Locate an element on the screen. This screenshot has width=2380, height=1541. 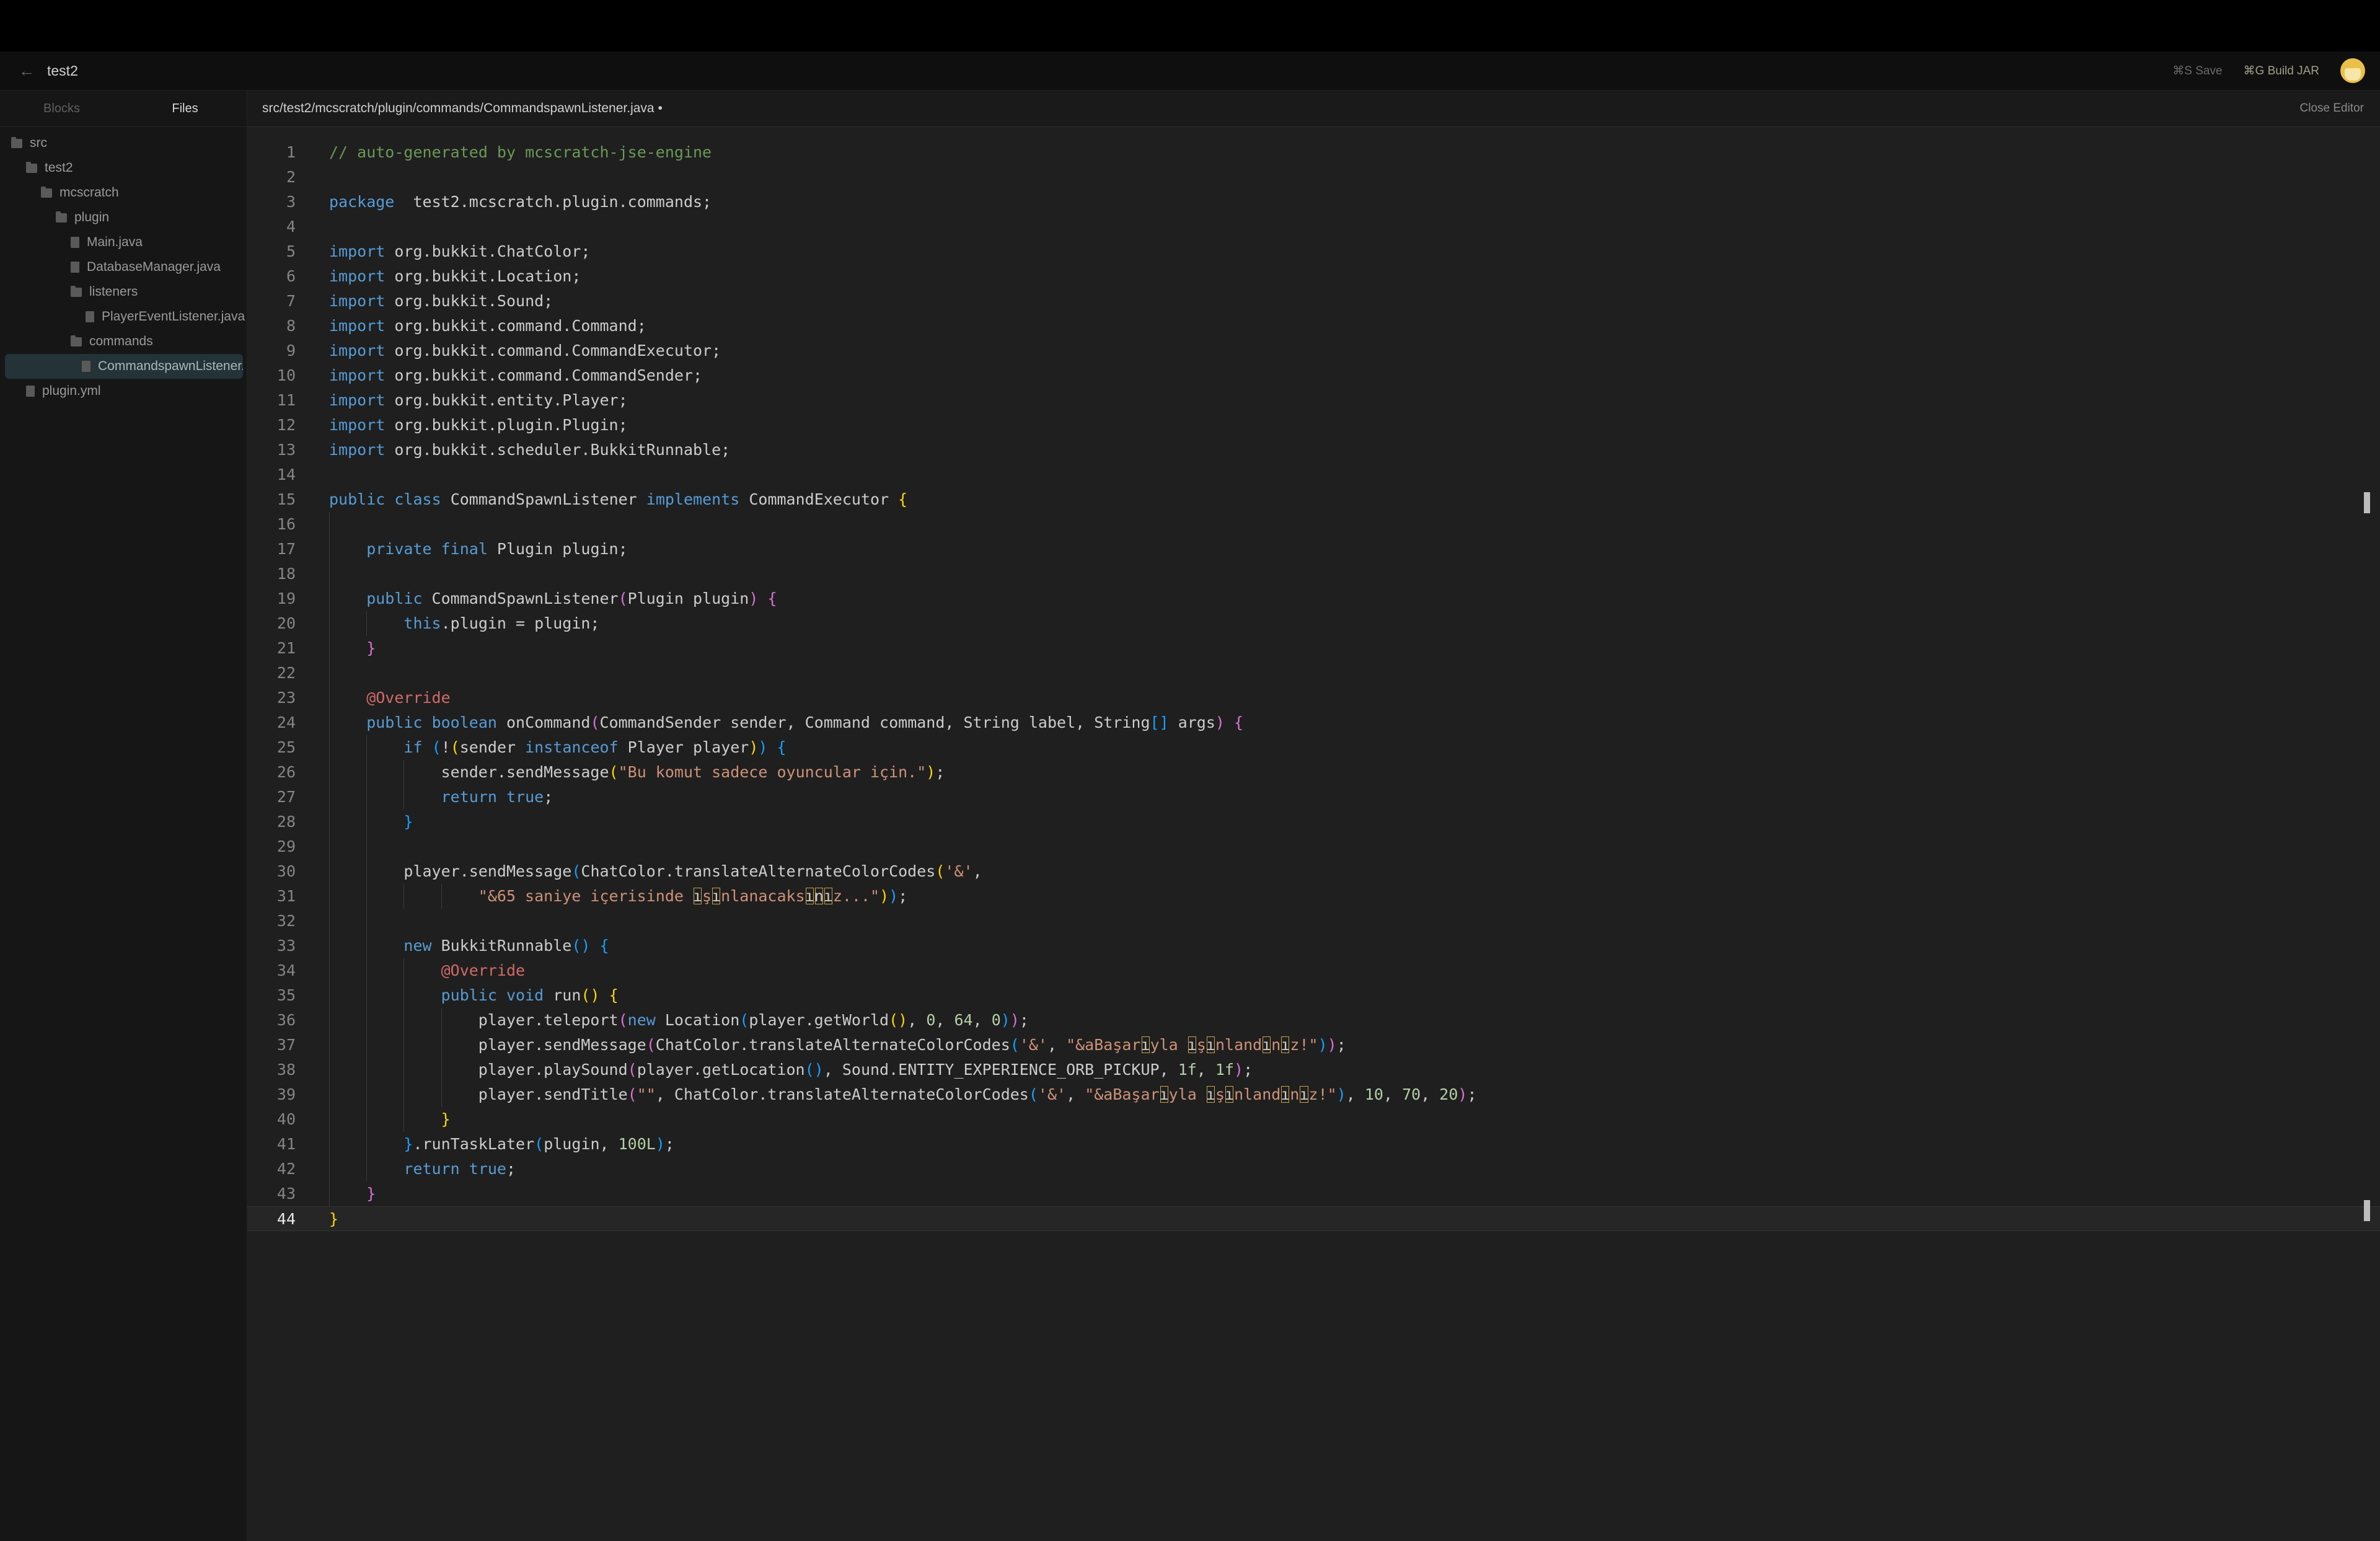
code-line: 27 return true; is located at coordinates (1313, 797).